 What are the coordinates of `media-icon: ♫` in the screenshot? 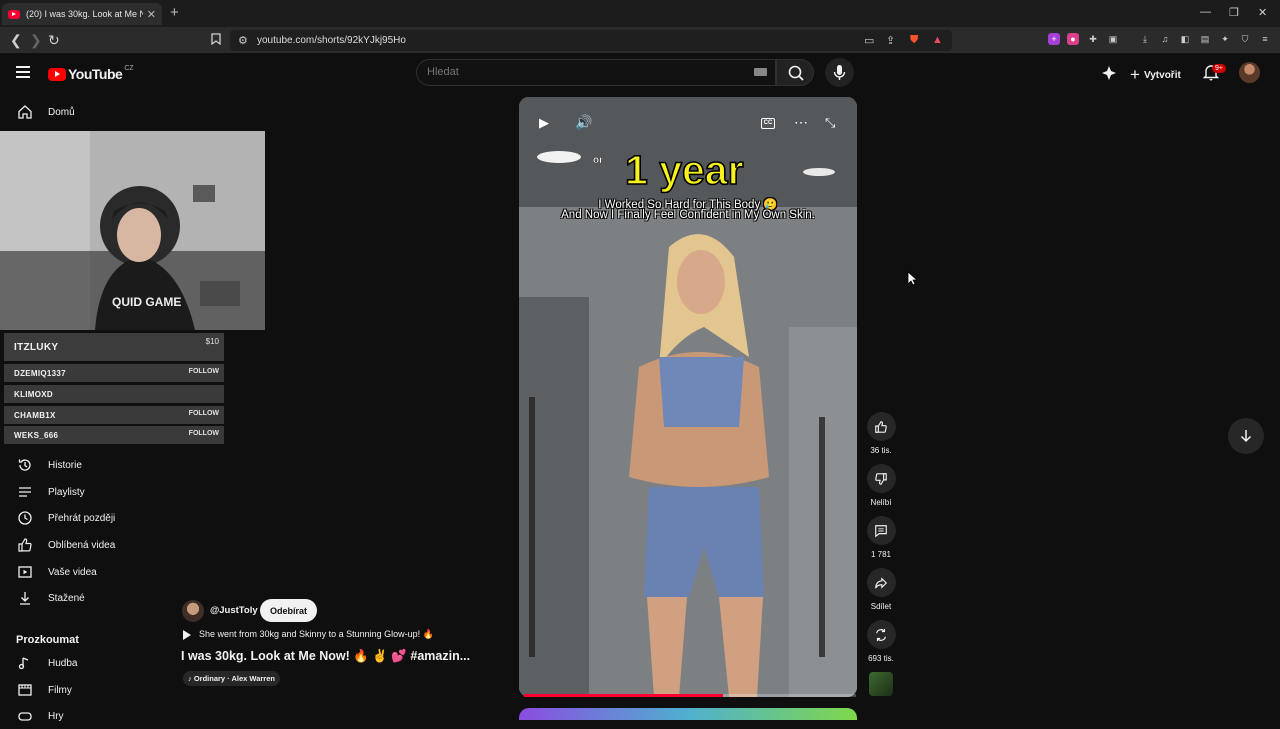 It's located at (1165, 39).